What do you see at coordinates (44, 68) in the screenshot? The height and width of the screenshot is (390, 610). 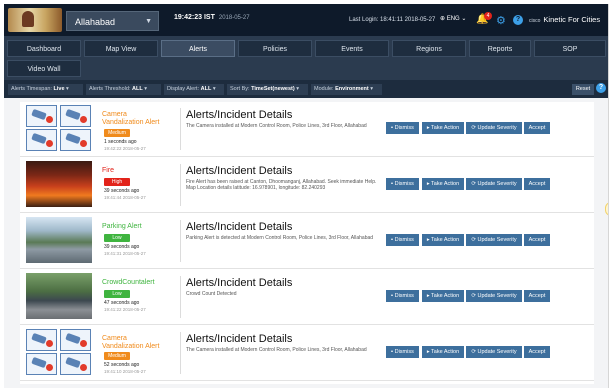 I see `tab-video-wall: Video Wall` at bounding box center [44, 68].